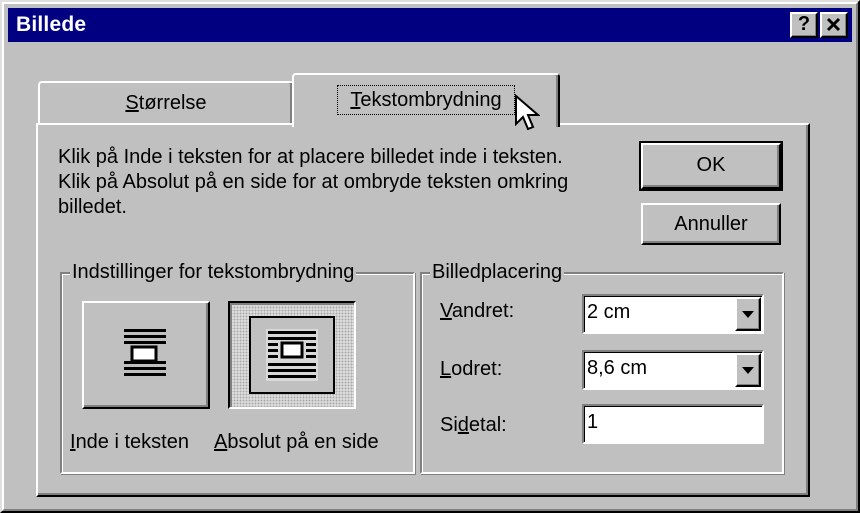 The width and height of the screenshot is (860, 513). What do you see at coordinates (593, 422) in the screenshot?
I see `page-number-value: 1` at bounding box center [593, 422].